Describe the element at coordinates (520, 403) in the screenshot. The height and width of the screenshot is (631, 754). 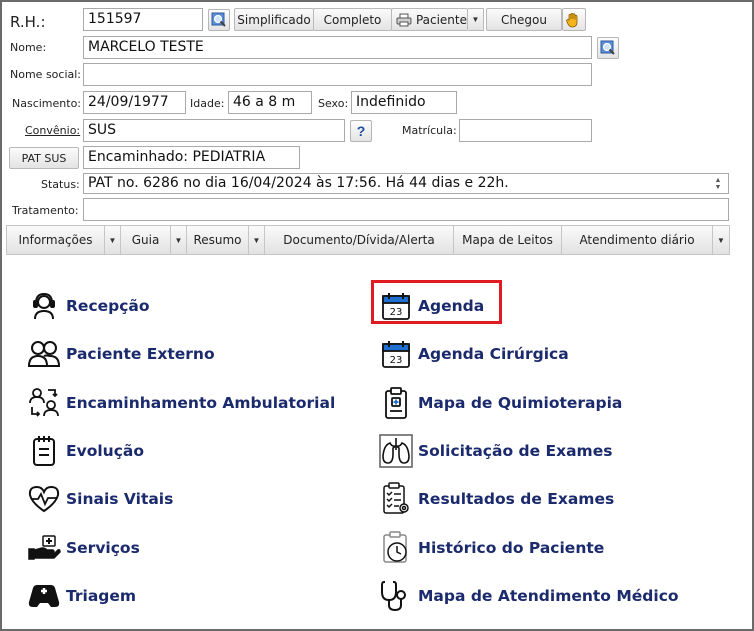
I see `menu-mapa-de-quimioterapia-label: Mapa de Quimioterapia` at that location.